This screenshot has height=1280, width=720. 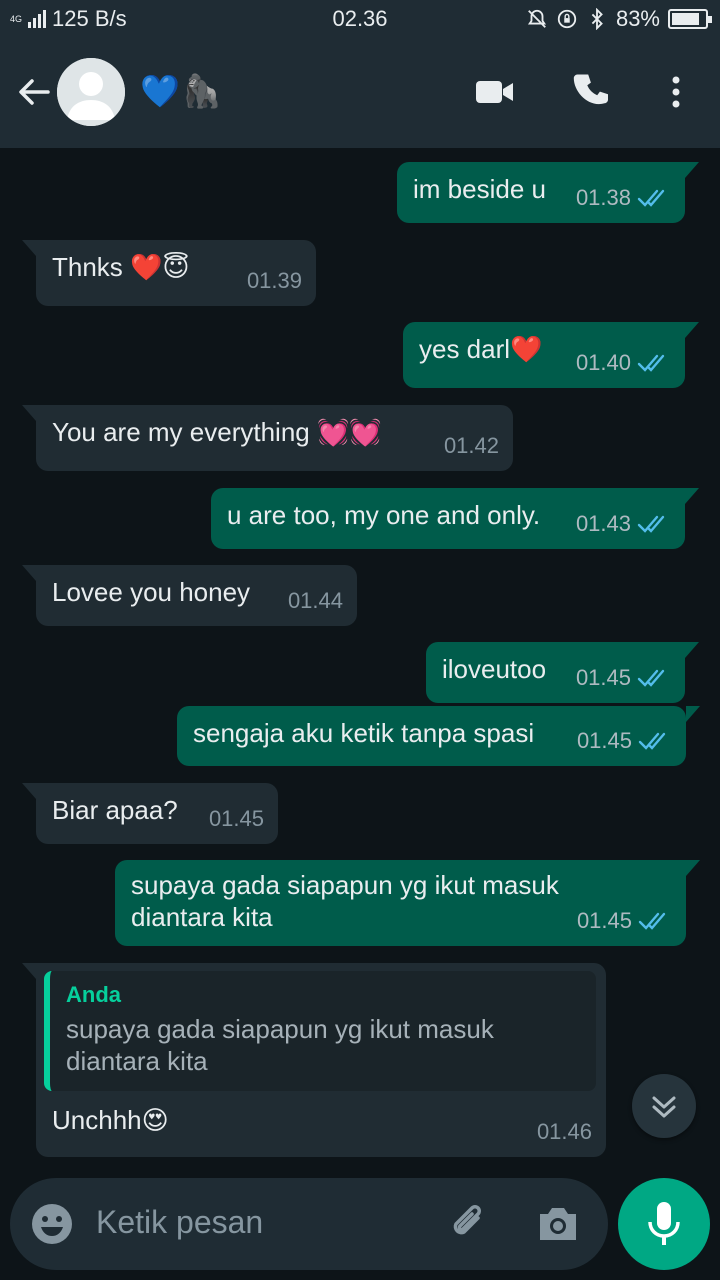 I want to click on message-meta: 01.46, so click(x=564, y=1132).